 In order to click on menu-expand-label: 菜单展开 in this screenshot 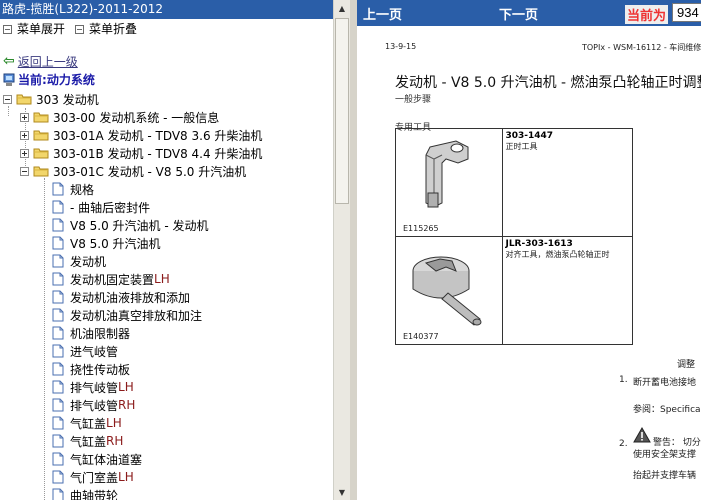, I will do `click(41, 29)`.